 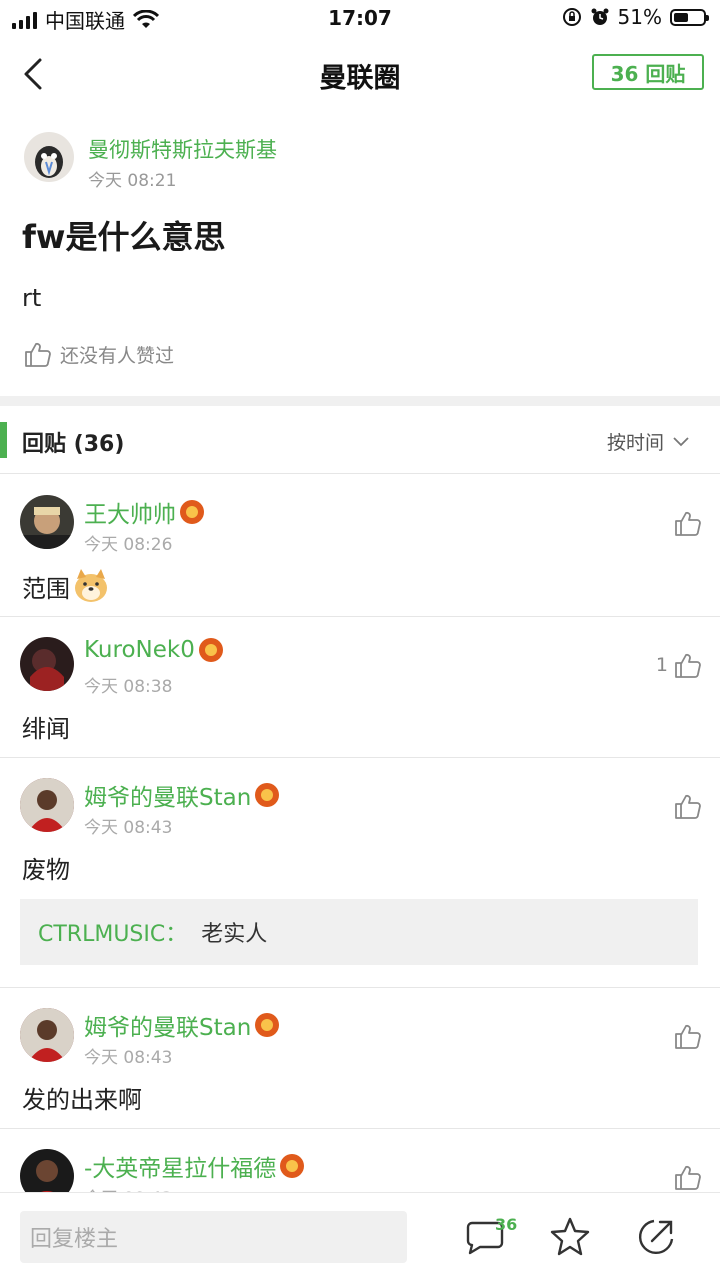 What do you see at coordinates (3, 440) in the screenshot?
I see `replies-header-accent` at bounding box center [3, 440].